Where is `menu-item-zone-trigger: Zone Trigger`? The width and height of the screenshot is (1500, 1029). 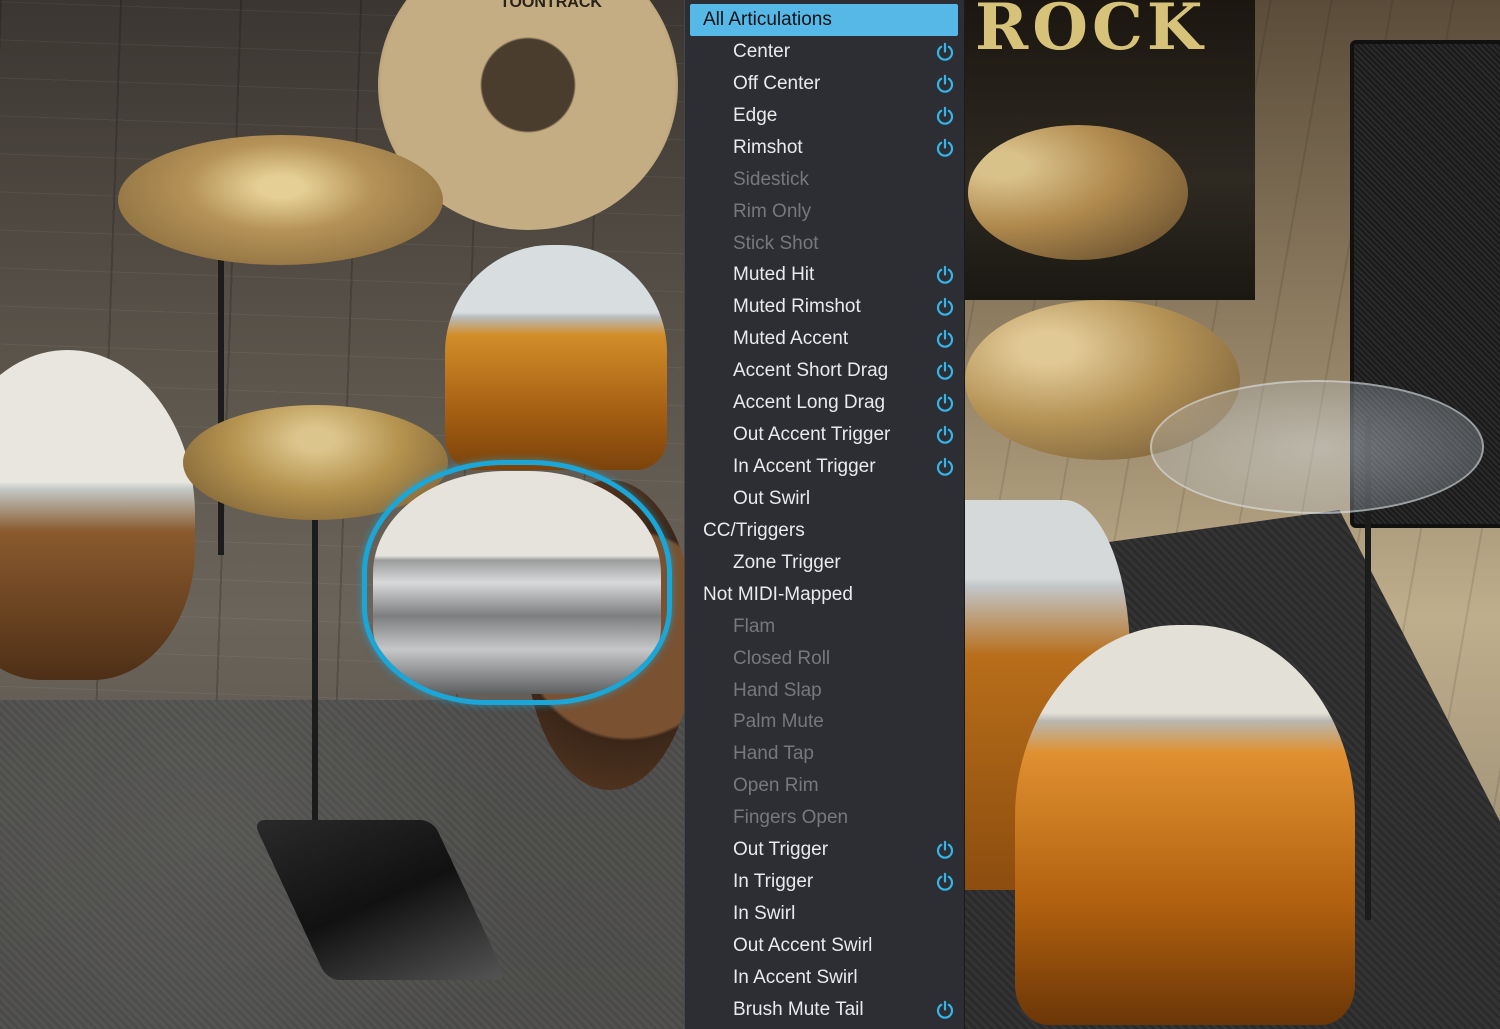
menu-item-zone-trigger: Zone Trigger is located at coordinates (825, 563).